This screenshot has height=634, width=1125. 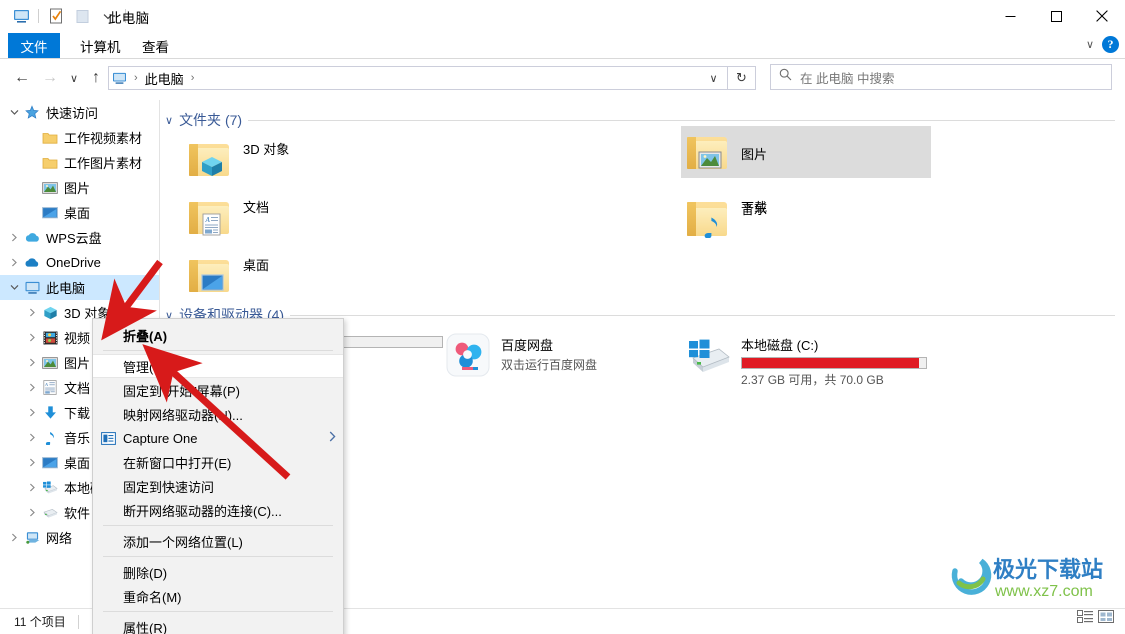 I want to click on folder-music-icon, so click(x=708, y=219).